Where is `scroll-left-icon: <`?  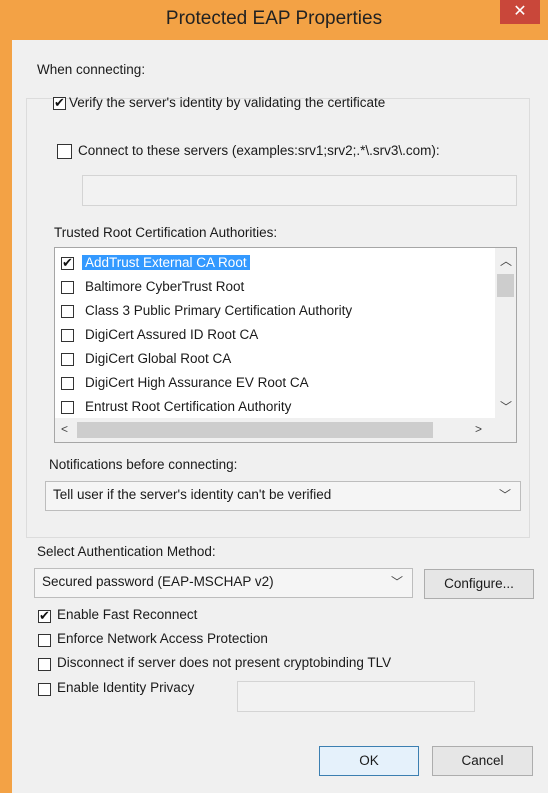 scroll-left-icon: < is located at coordinates (64, 429).